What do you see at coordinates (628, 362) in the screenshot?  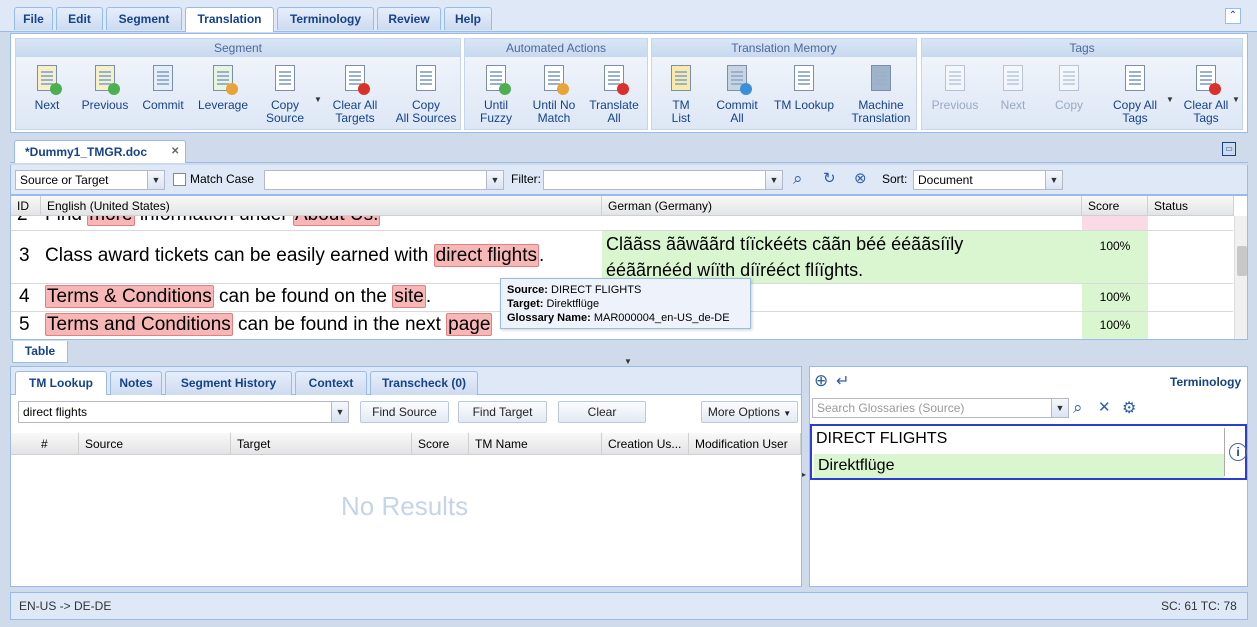 I see `splitter-handle: ▼` at bounding box center [628, 362].